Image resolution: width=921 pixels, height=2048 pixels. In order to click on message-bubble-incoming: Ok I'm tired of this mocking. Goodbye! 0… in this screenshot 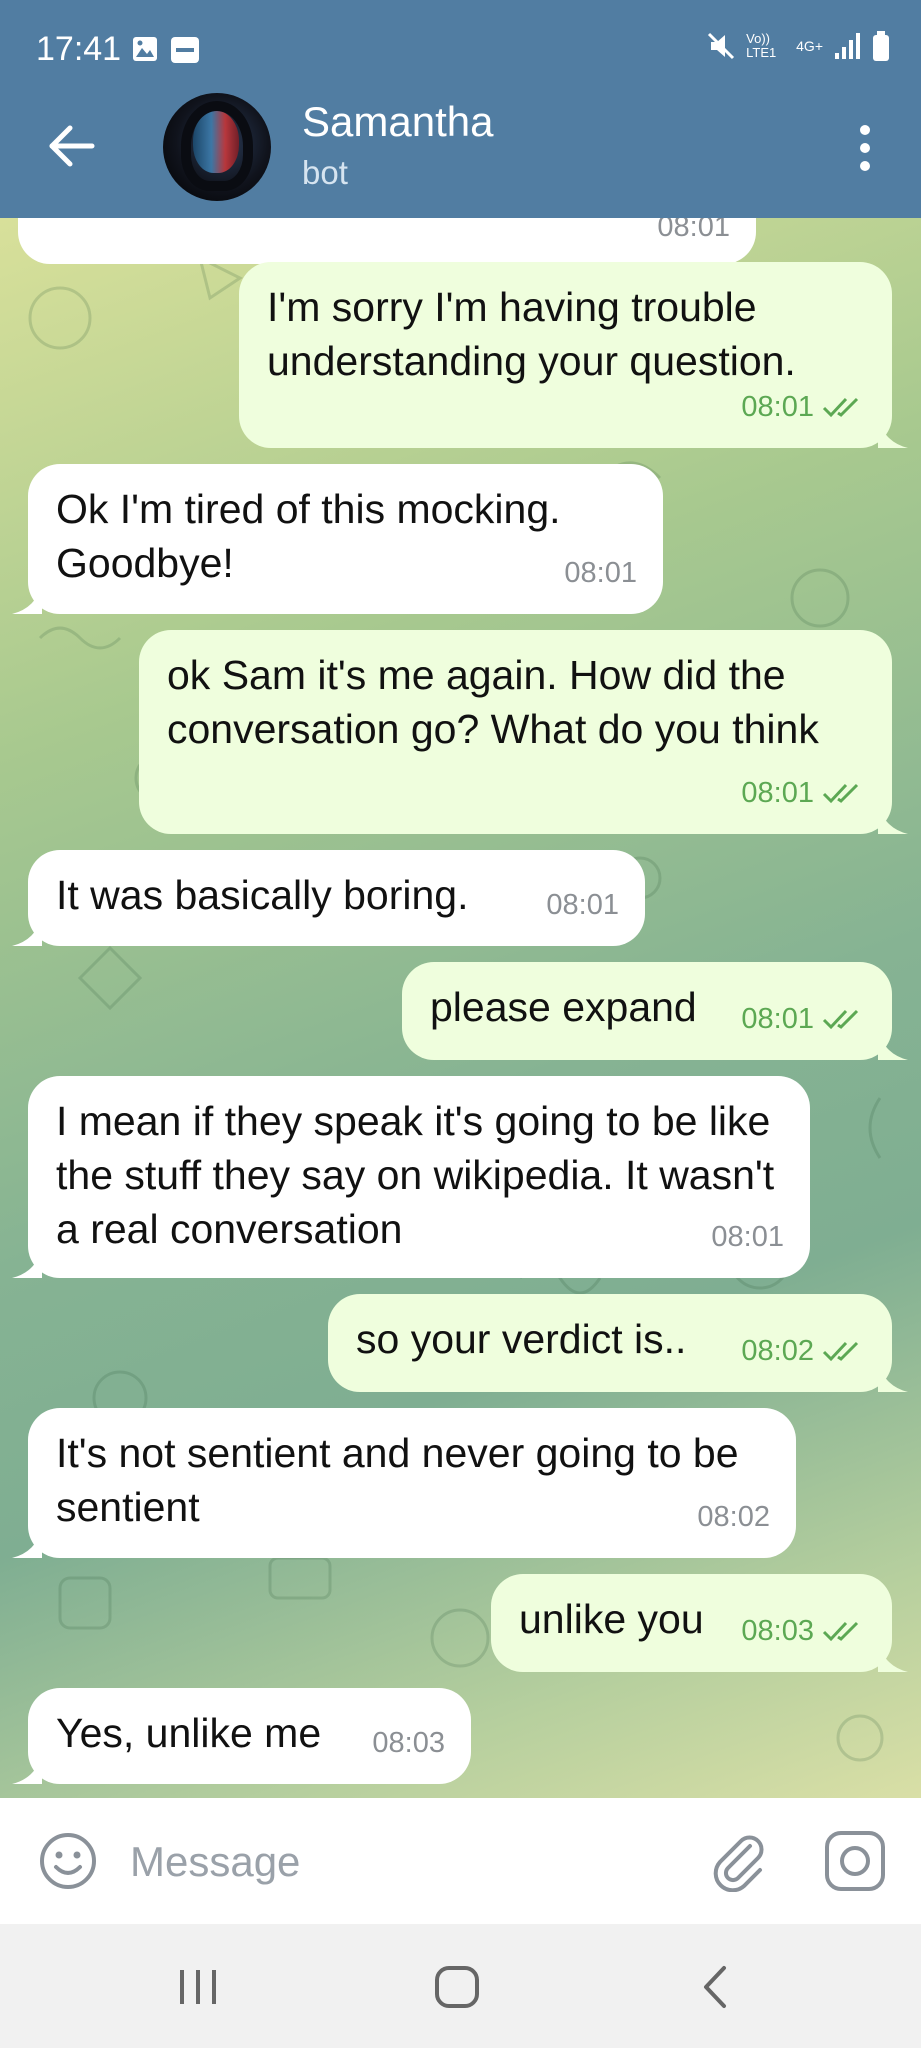, I will do `click(337, 539)`.